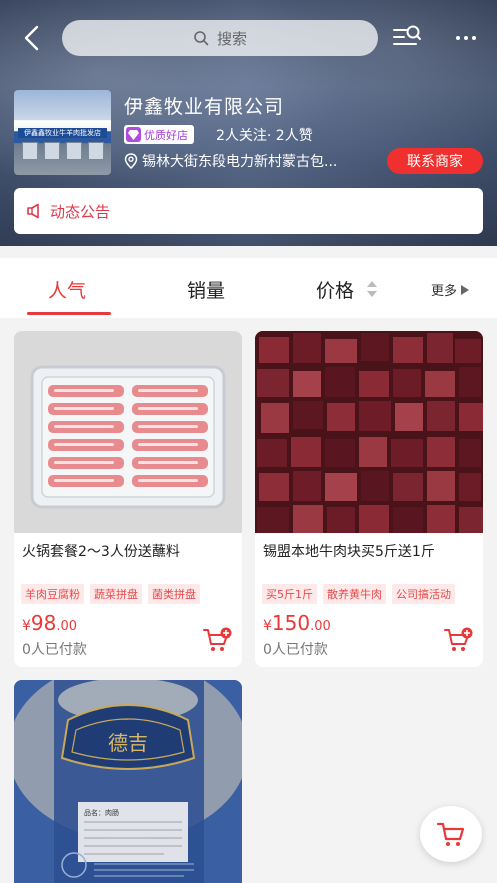 This screenshot has height=883, width=497. Describe the element at coordinates (101, 551) in the screenshot. I see `product-title: 火锅套餐2～3人份送蘸料` at that location.